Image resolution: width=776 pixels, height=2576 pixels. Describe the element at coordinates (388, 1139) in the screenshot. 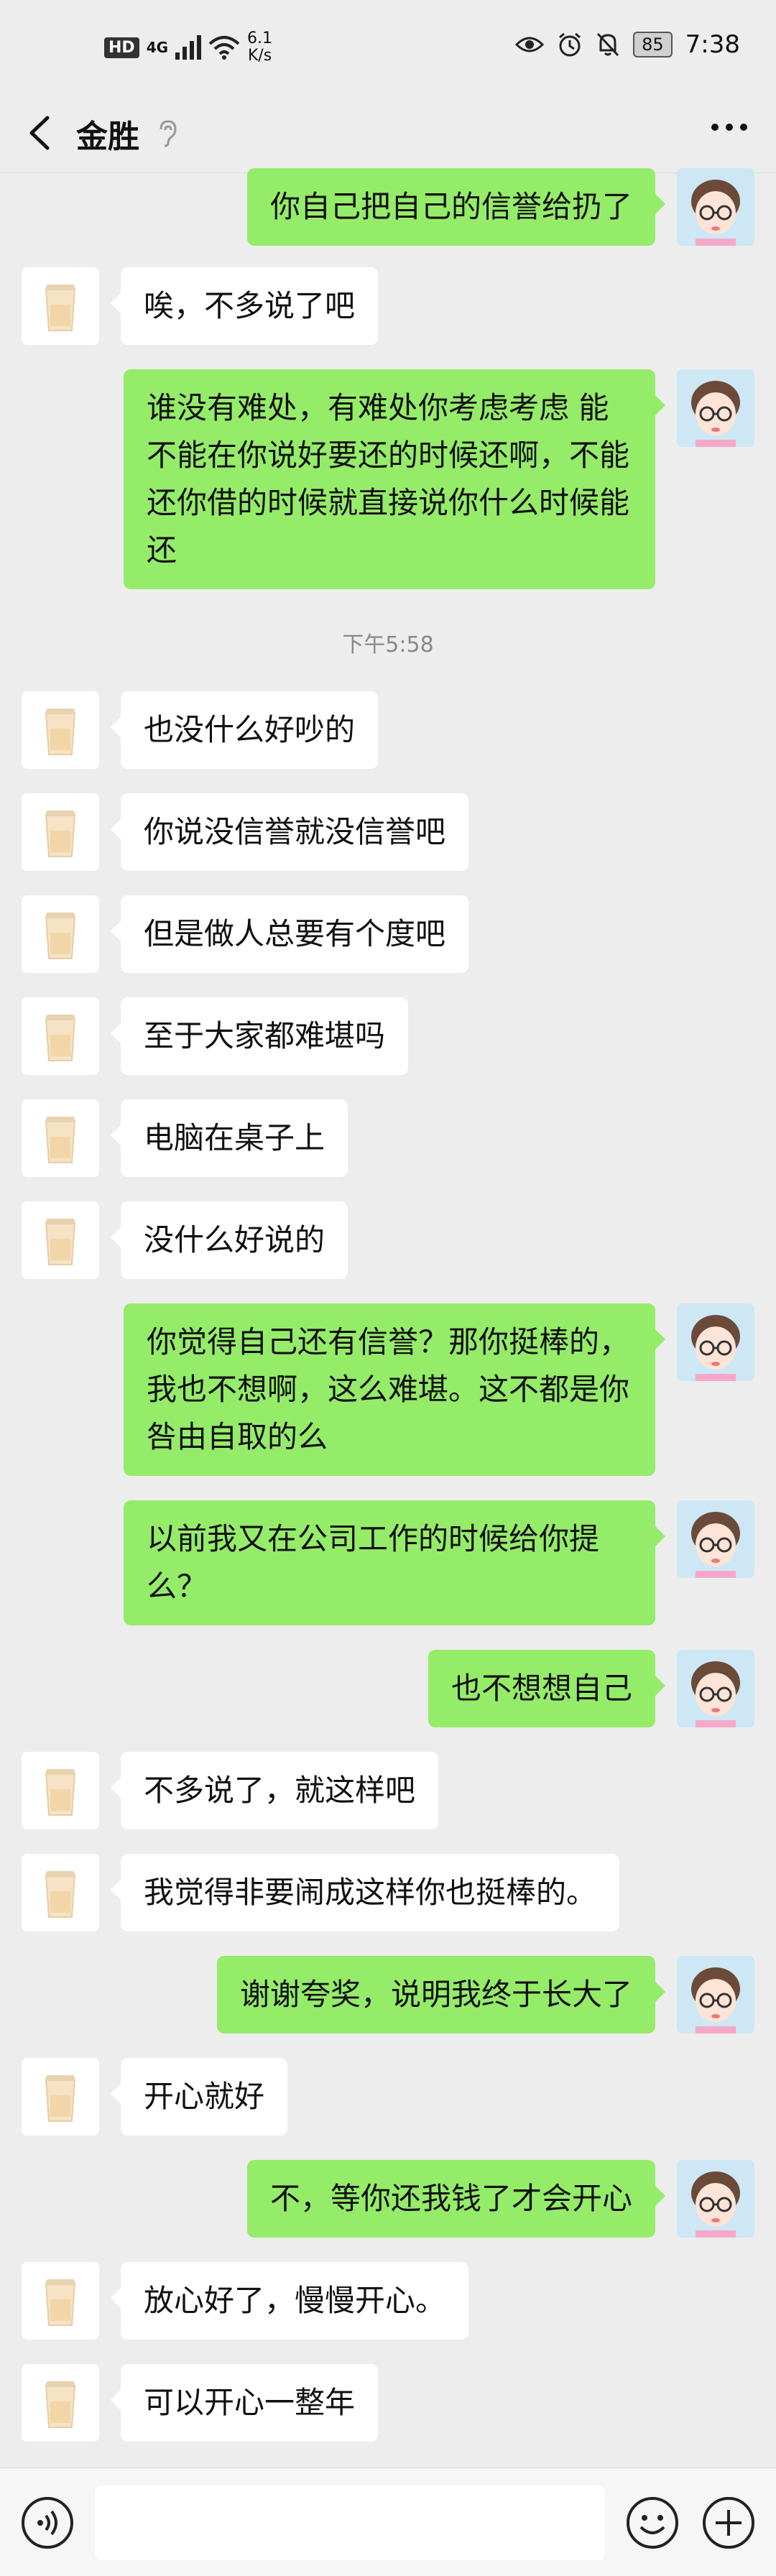

I see `message-row: 电脑在桌子上` at that location.